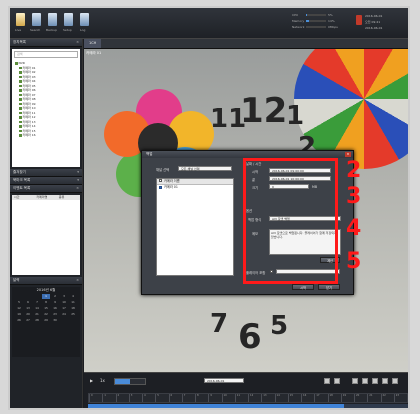 This screenshot has width=420, height=414. What do you see at coordinates (130, 381) in the screenshot?
I see `speed-slider` at bounding box center [130, 381].